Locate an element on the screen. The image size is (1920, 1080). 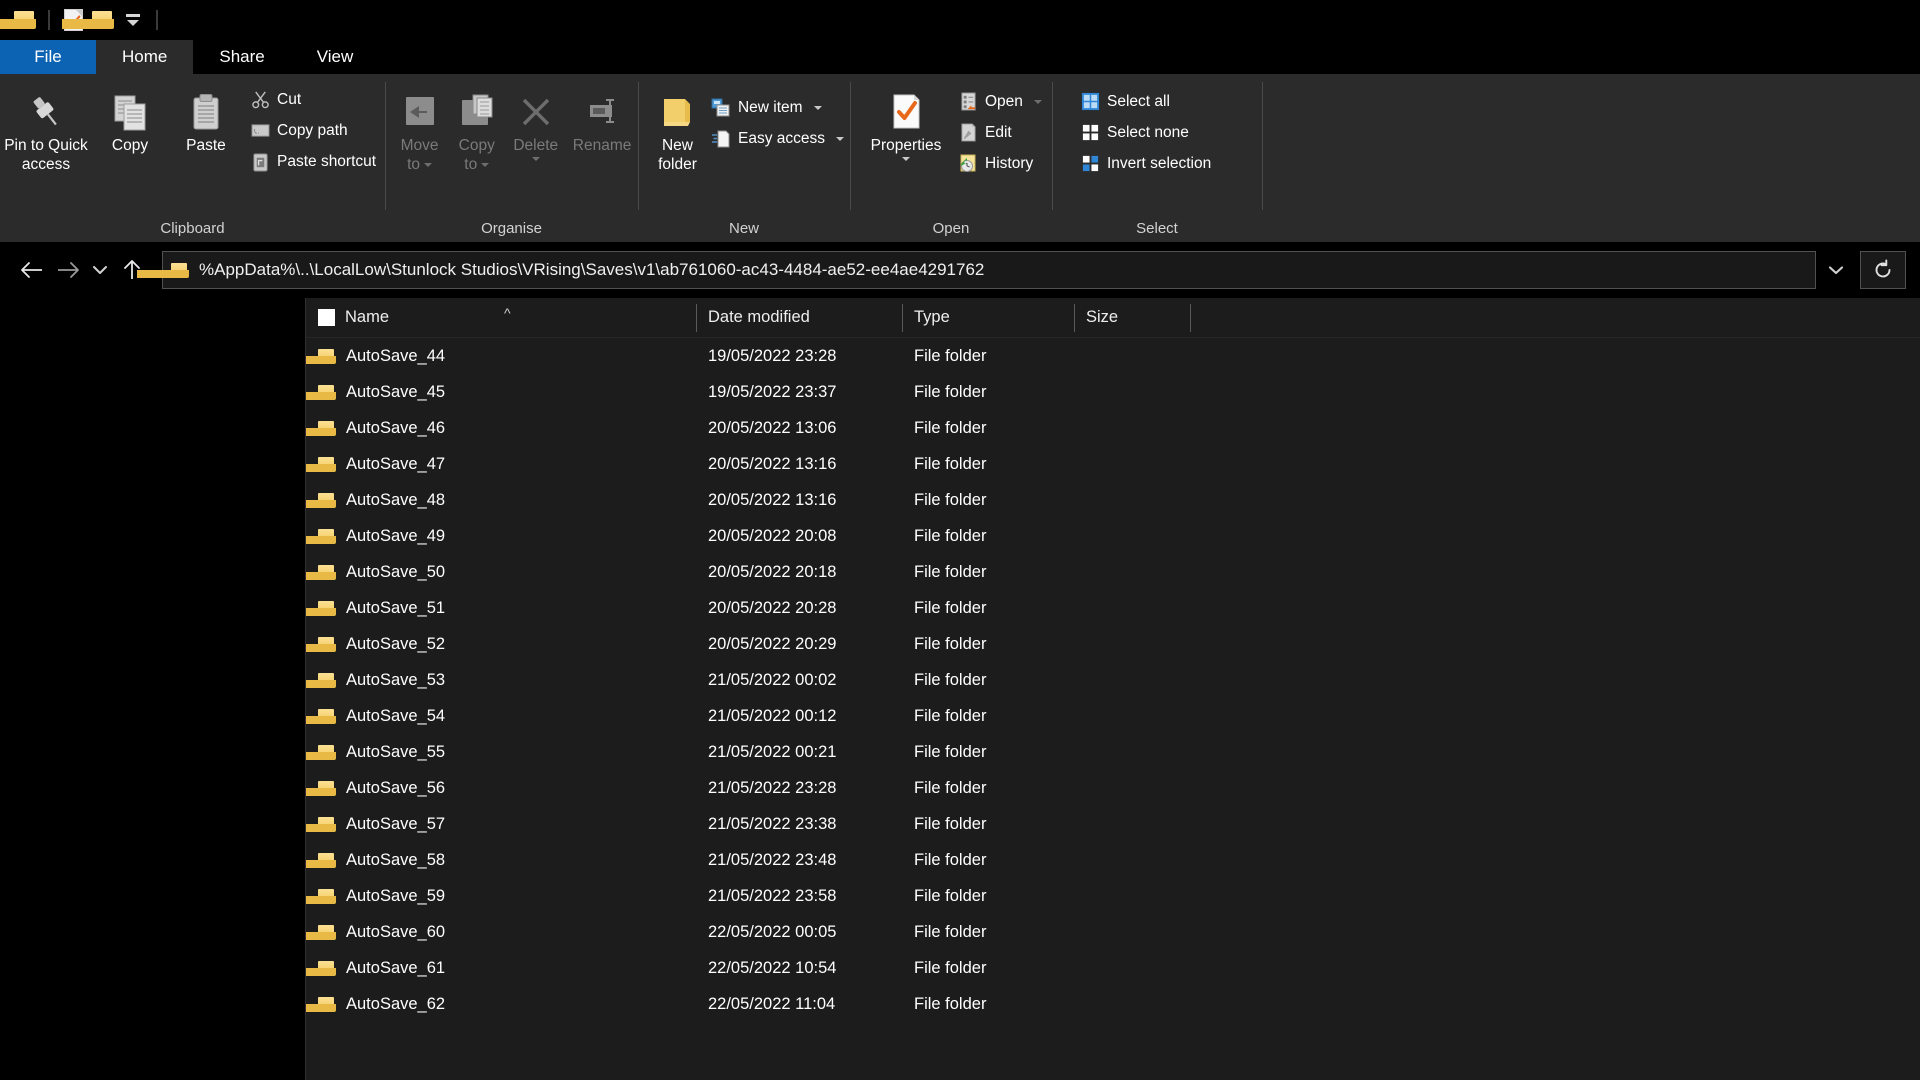
table-row: AutoSave_62 22/05/2022 11:04 File folder is located at coordinates (1113, 1004).